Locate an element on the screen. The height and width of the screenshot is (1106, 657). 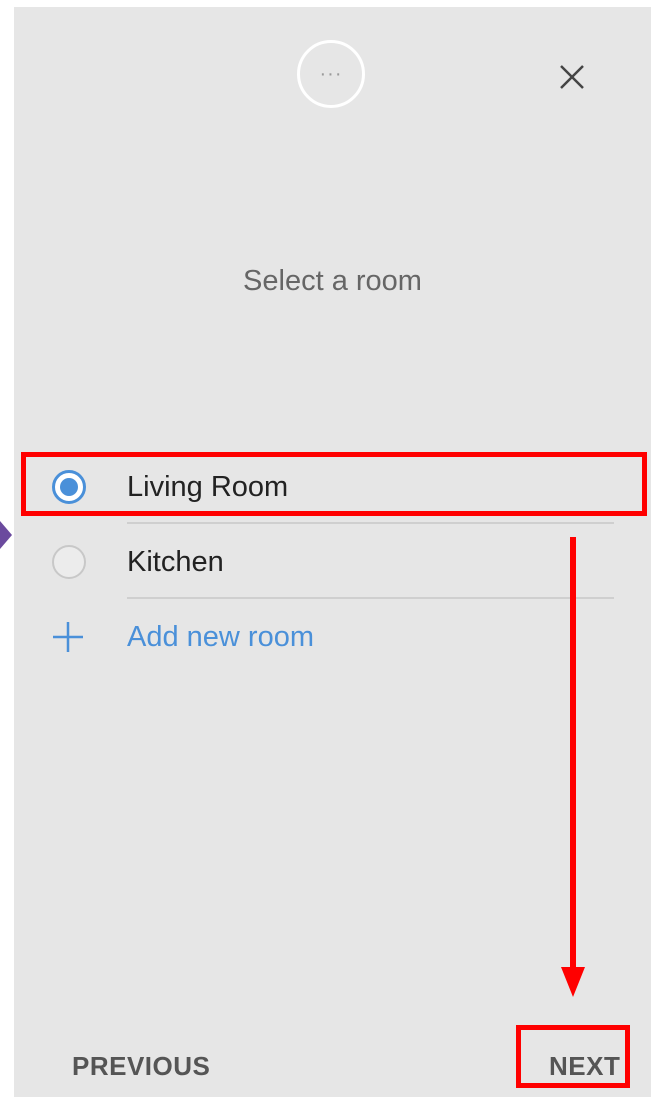
add-new-room-button: Add new room is located at coordinates (332, 637).